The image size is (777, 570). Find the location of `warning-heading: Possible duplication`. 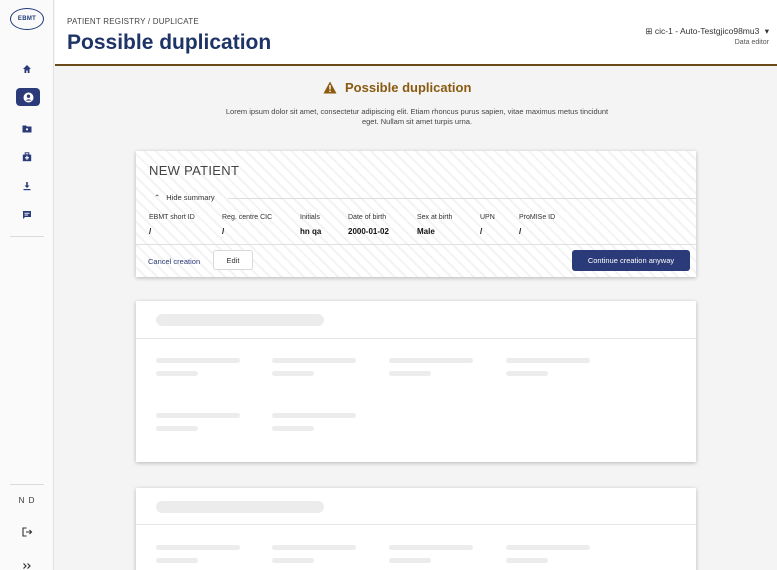

warning-heading: Possible duplication is located at coordinates (397, 87).